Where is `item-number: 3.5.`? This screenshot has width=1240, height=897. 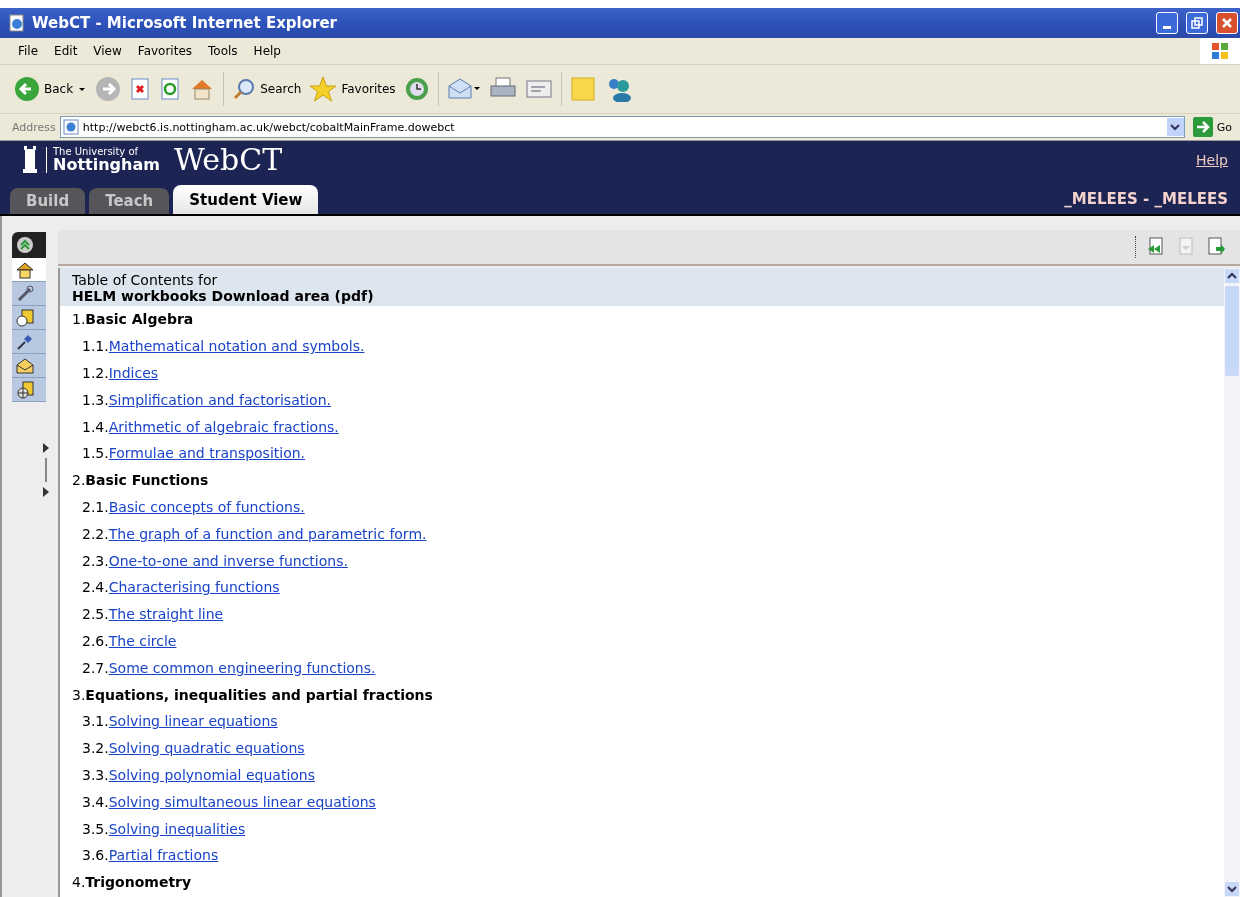
item-number: 3.5. is located at coordinates (95, 828).